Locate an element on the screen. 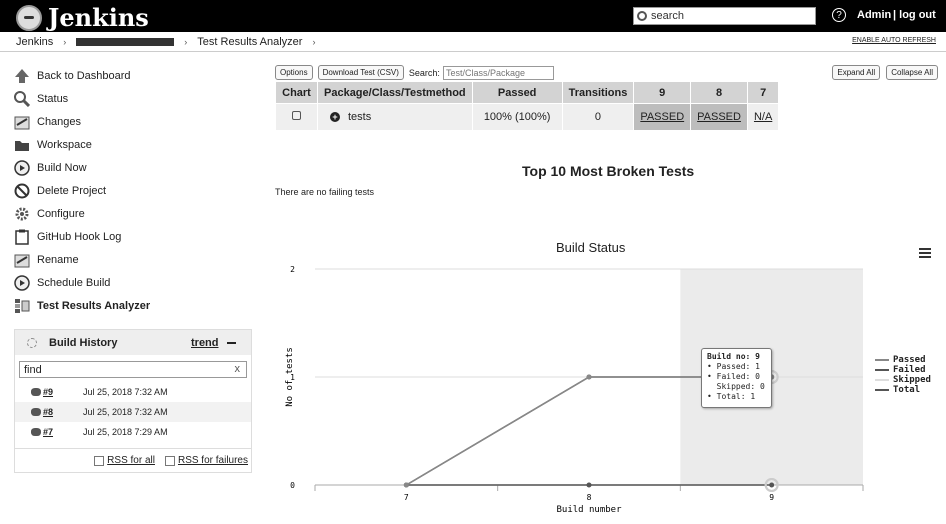 The image size is (946, 524). build-row: #7 Jul 25, 2018 7:29 AM is located at coordinates (133, 432).